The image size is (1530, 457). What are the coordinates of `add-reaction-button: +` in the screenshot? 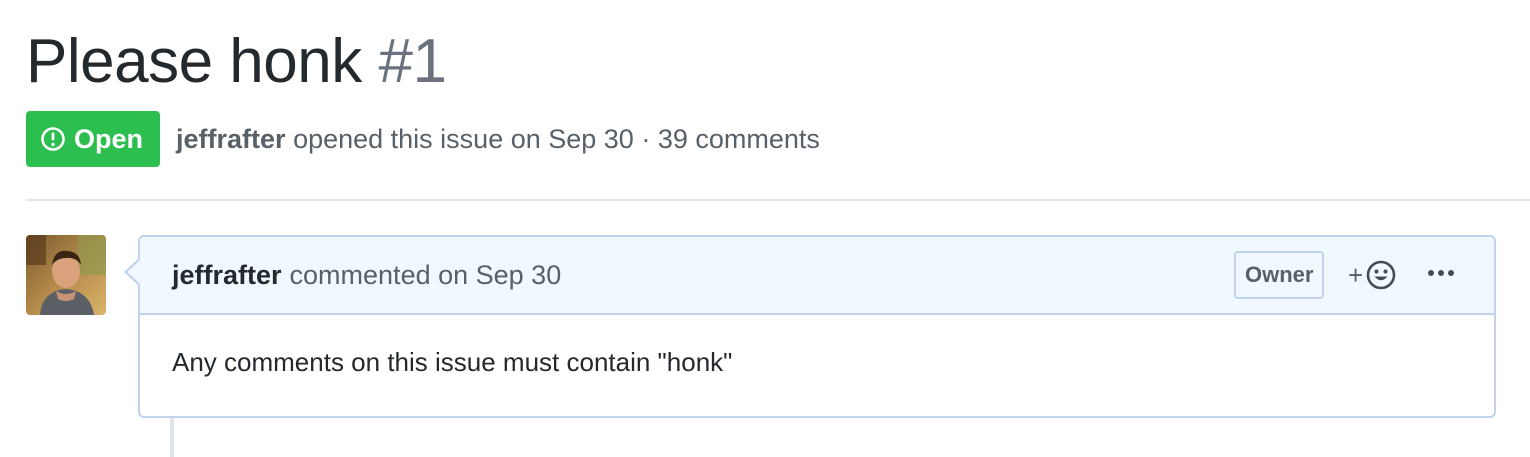 It's located at (1372, 275).